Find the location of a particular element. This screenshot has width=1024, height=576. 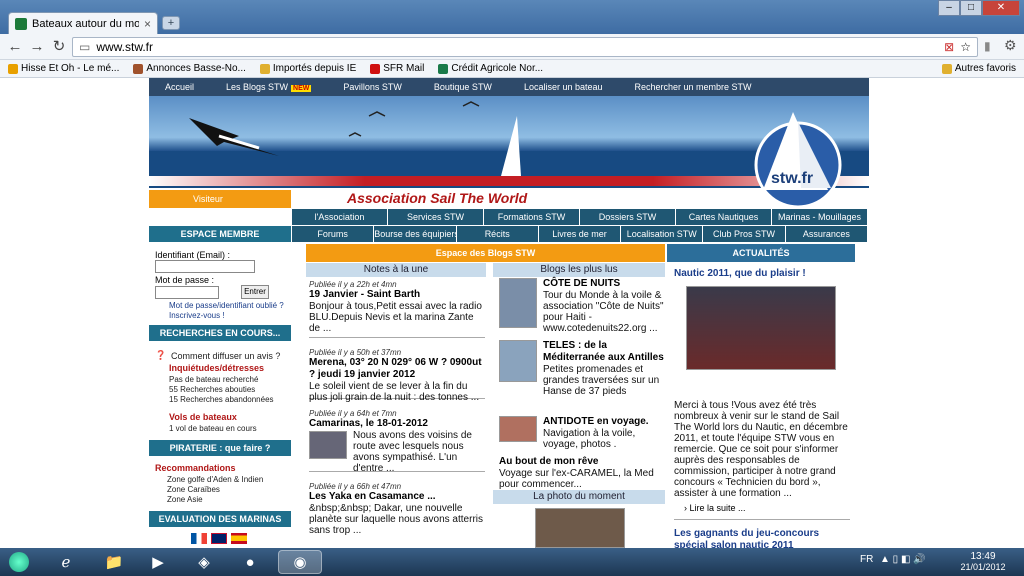

close-icon: × is located at coordinates (147, 24).